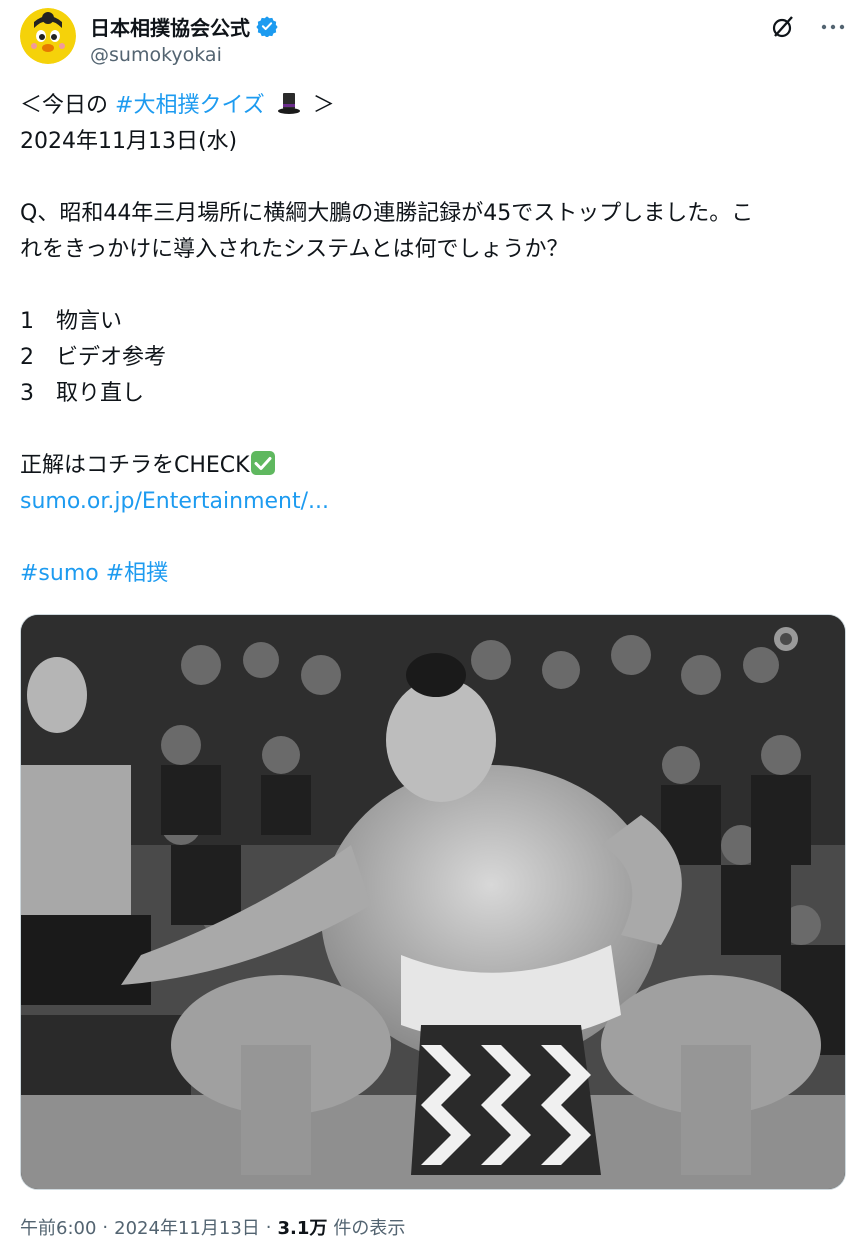  I want to click on author-name-line: 日本相撲協会公式, so click(184, 26).